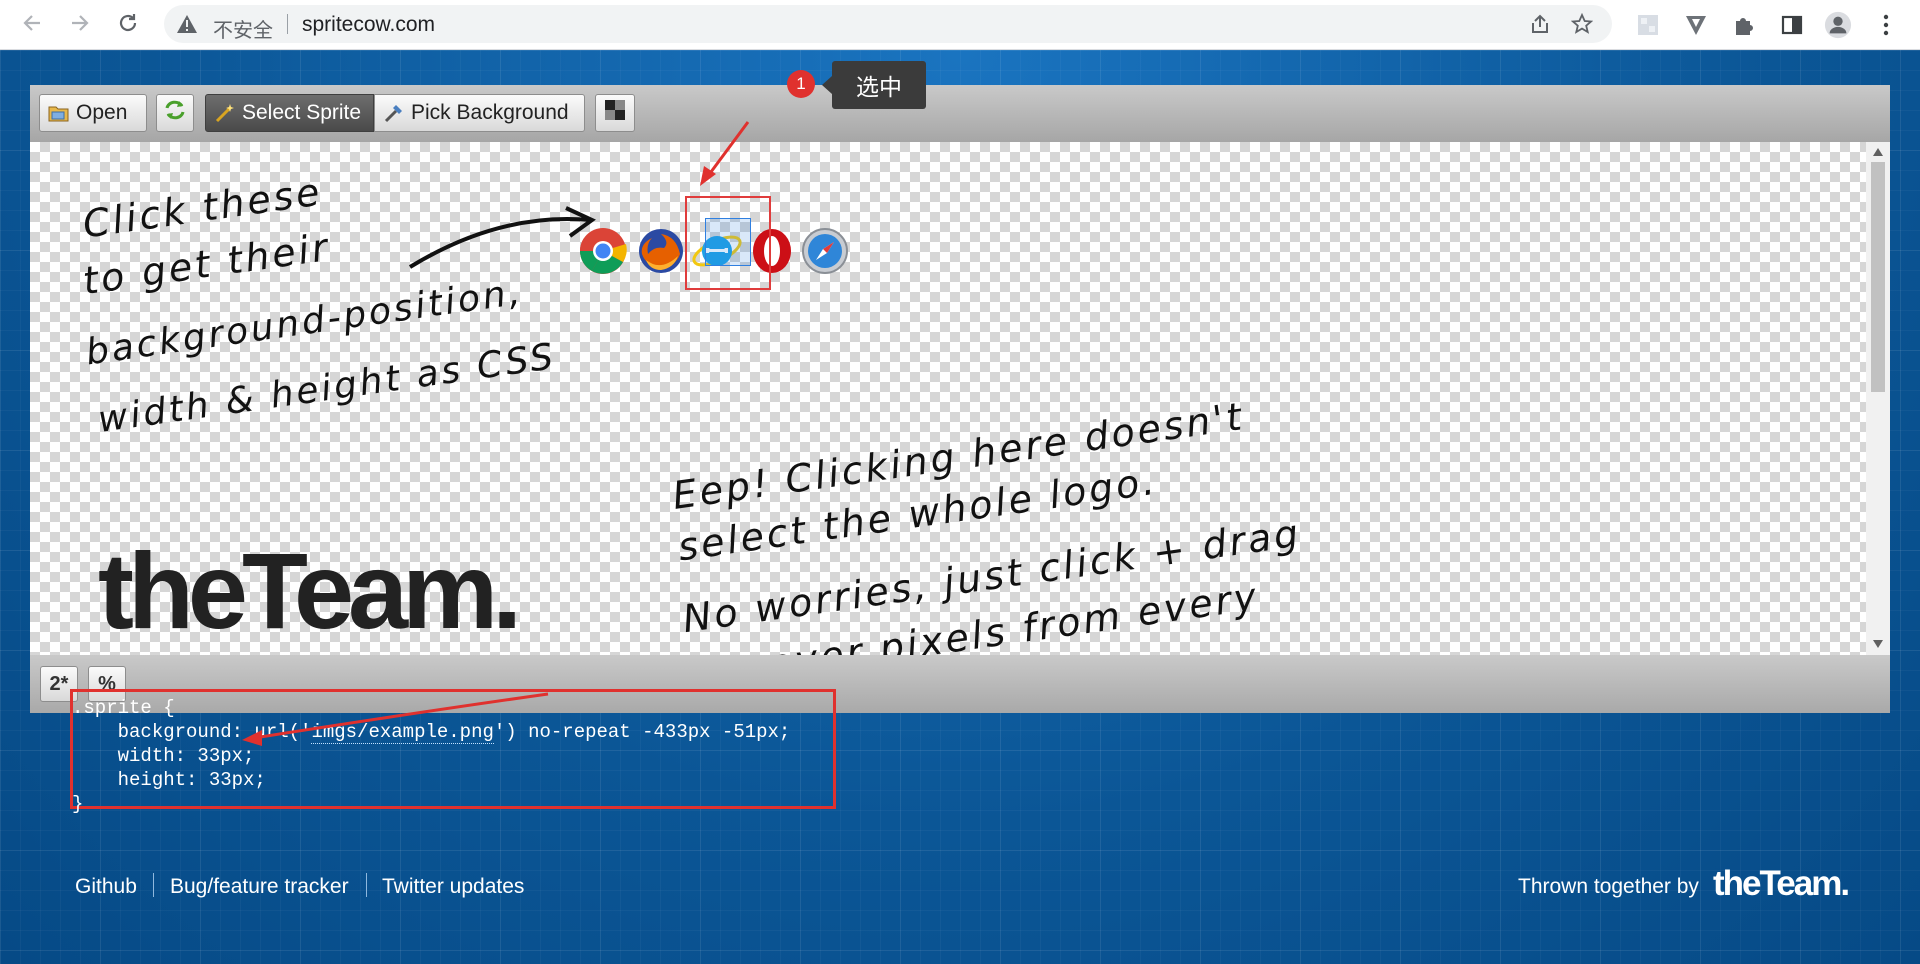 The height and width of the screenshot is (964, 1920). I want to click on extension-v-icon, so click(1696, 25).